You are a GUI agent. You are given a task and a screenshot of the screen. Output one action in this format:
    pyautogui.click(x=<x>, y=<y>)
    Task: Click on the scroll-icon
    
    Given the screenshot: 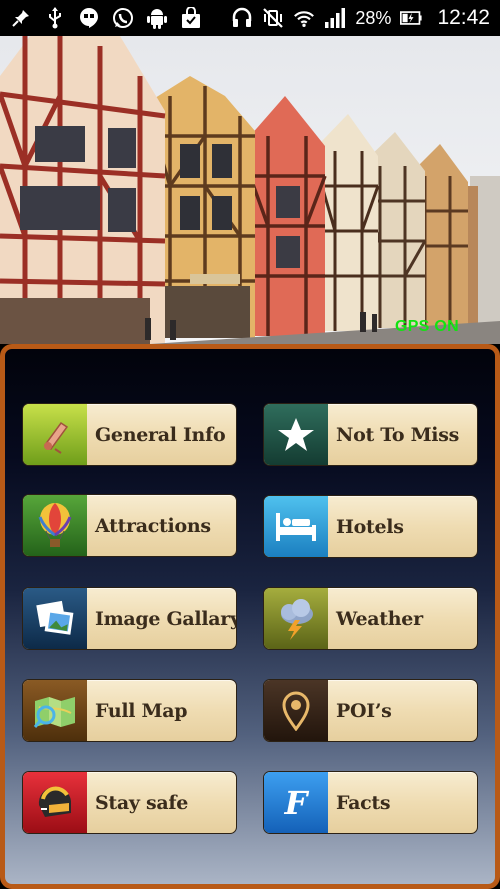 What is the action you would take?
    pyautogui.click(x=55, y=434)
    